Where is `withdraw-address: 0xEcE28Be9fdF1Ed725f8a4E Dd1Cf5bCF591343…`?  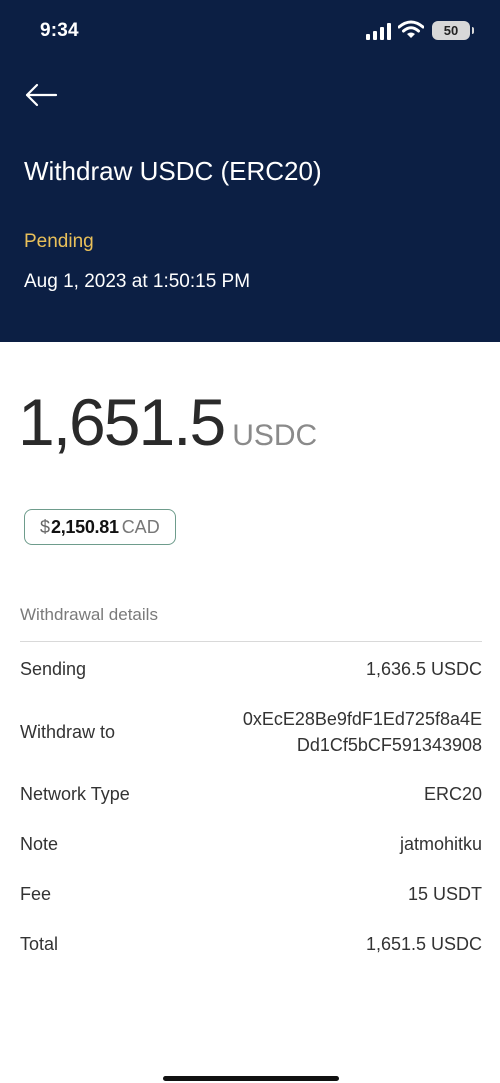 withdraw-address: 0xEcE28Be9fdF1Ed725f8a4E Dd1Cf5bCF591343… is located at coordinates (362, 732).